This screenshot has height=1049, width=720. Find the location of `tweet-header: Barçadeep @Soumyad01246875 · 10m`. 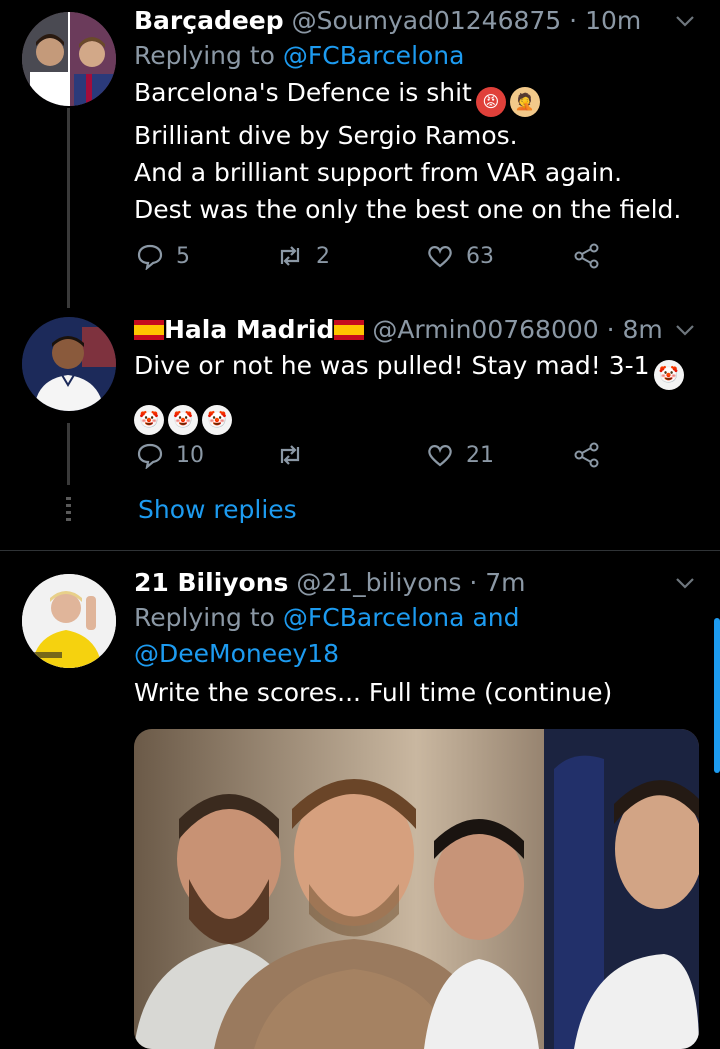

tweet-header: Barçadeep @Soumyad01246875 · 10m is located at coordinates (417, 21).